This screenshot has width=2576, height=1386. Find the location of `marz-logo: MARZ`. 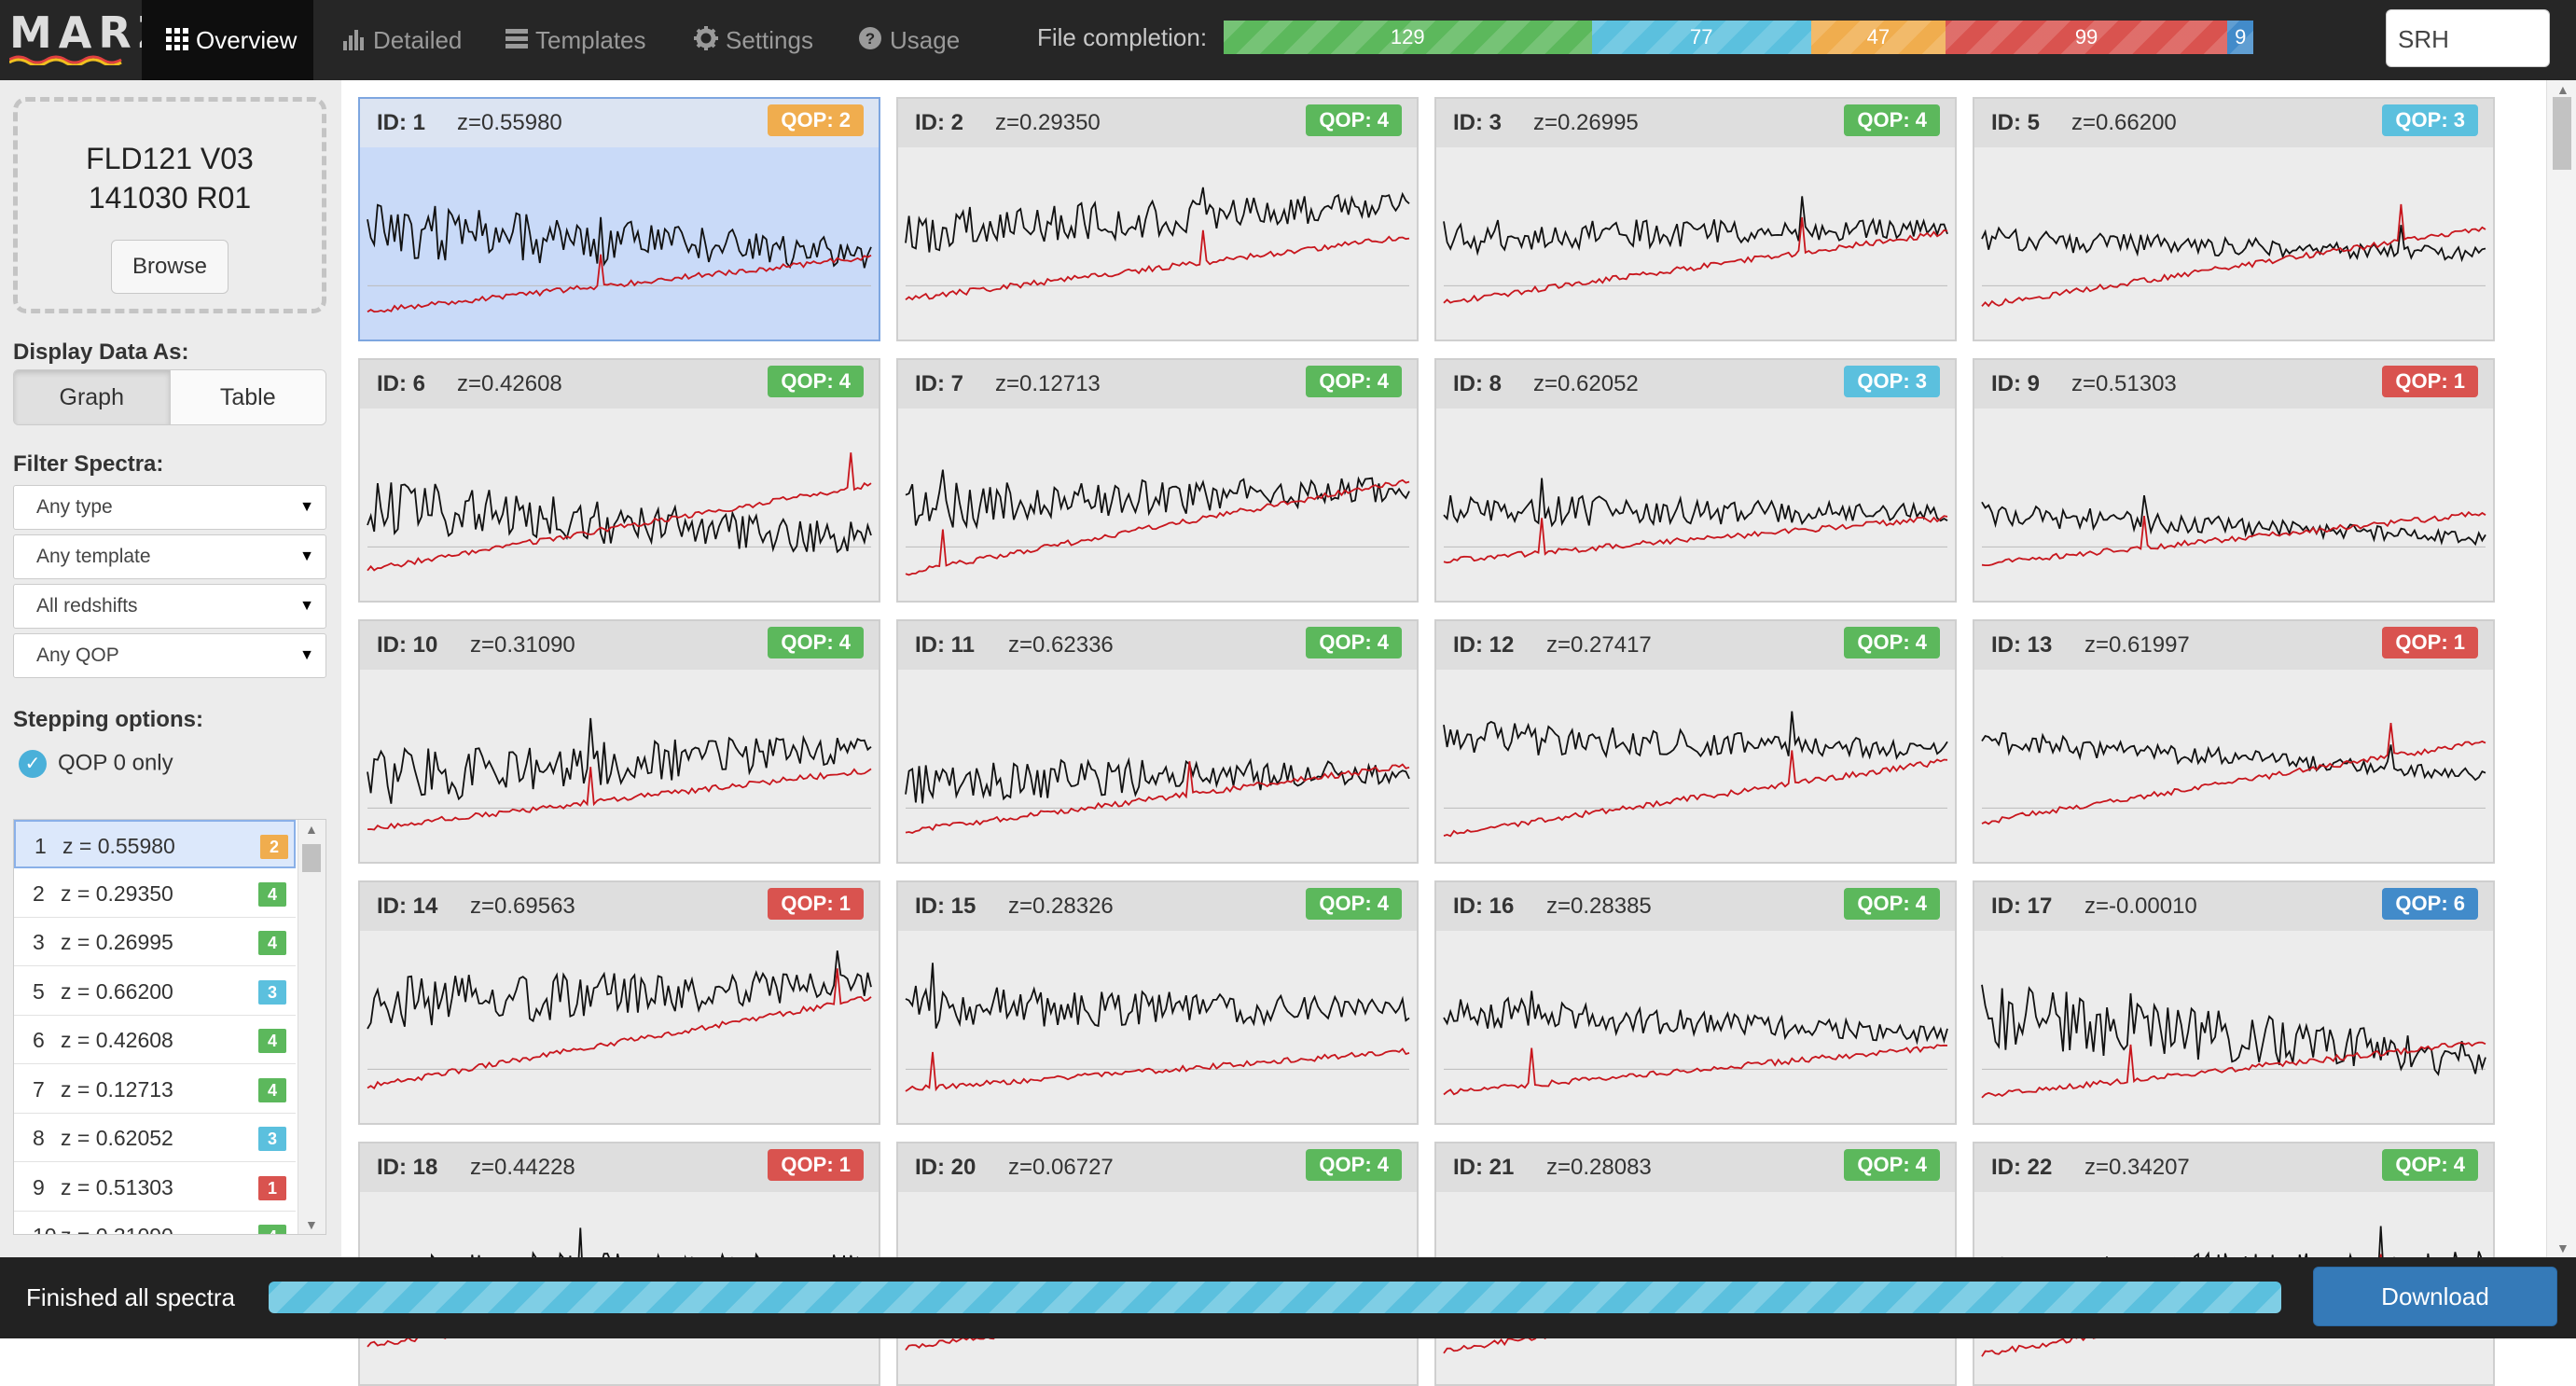

marz-logo: MARZ is located at coordinates (84, 40).